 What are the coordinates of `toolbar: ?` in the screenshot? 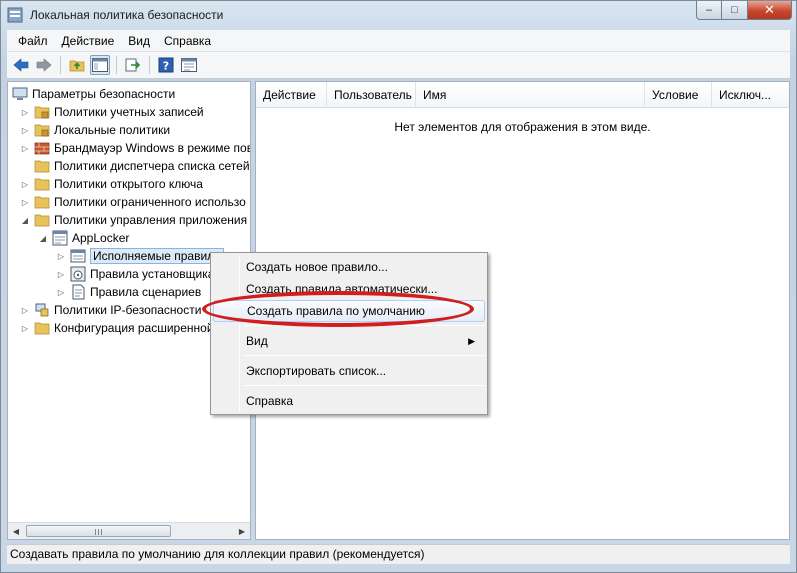 It's located at (398, 65).